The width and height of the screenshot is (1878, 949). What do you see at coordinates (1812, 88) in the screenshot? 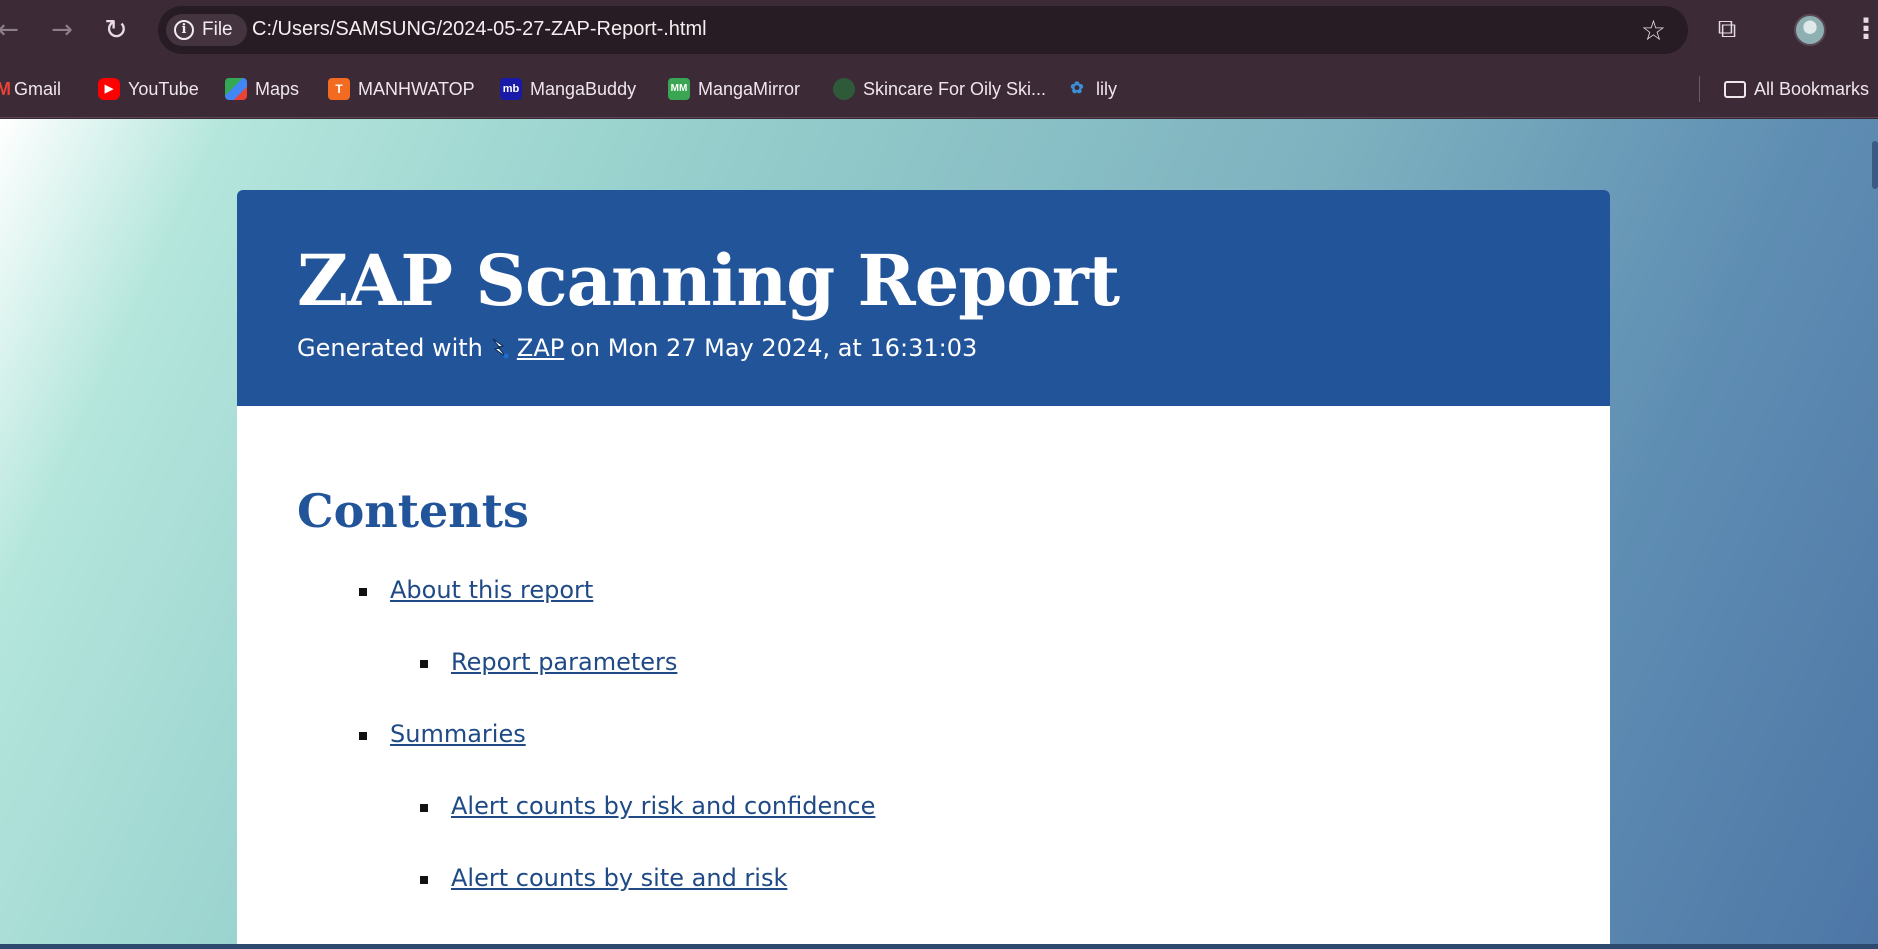
I see `all-bookmarks-label: All Bookmarks` at bounding box center [1812, 88].